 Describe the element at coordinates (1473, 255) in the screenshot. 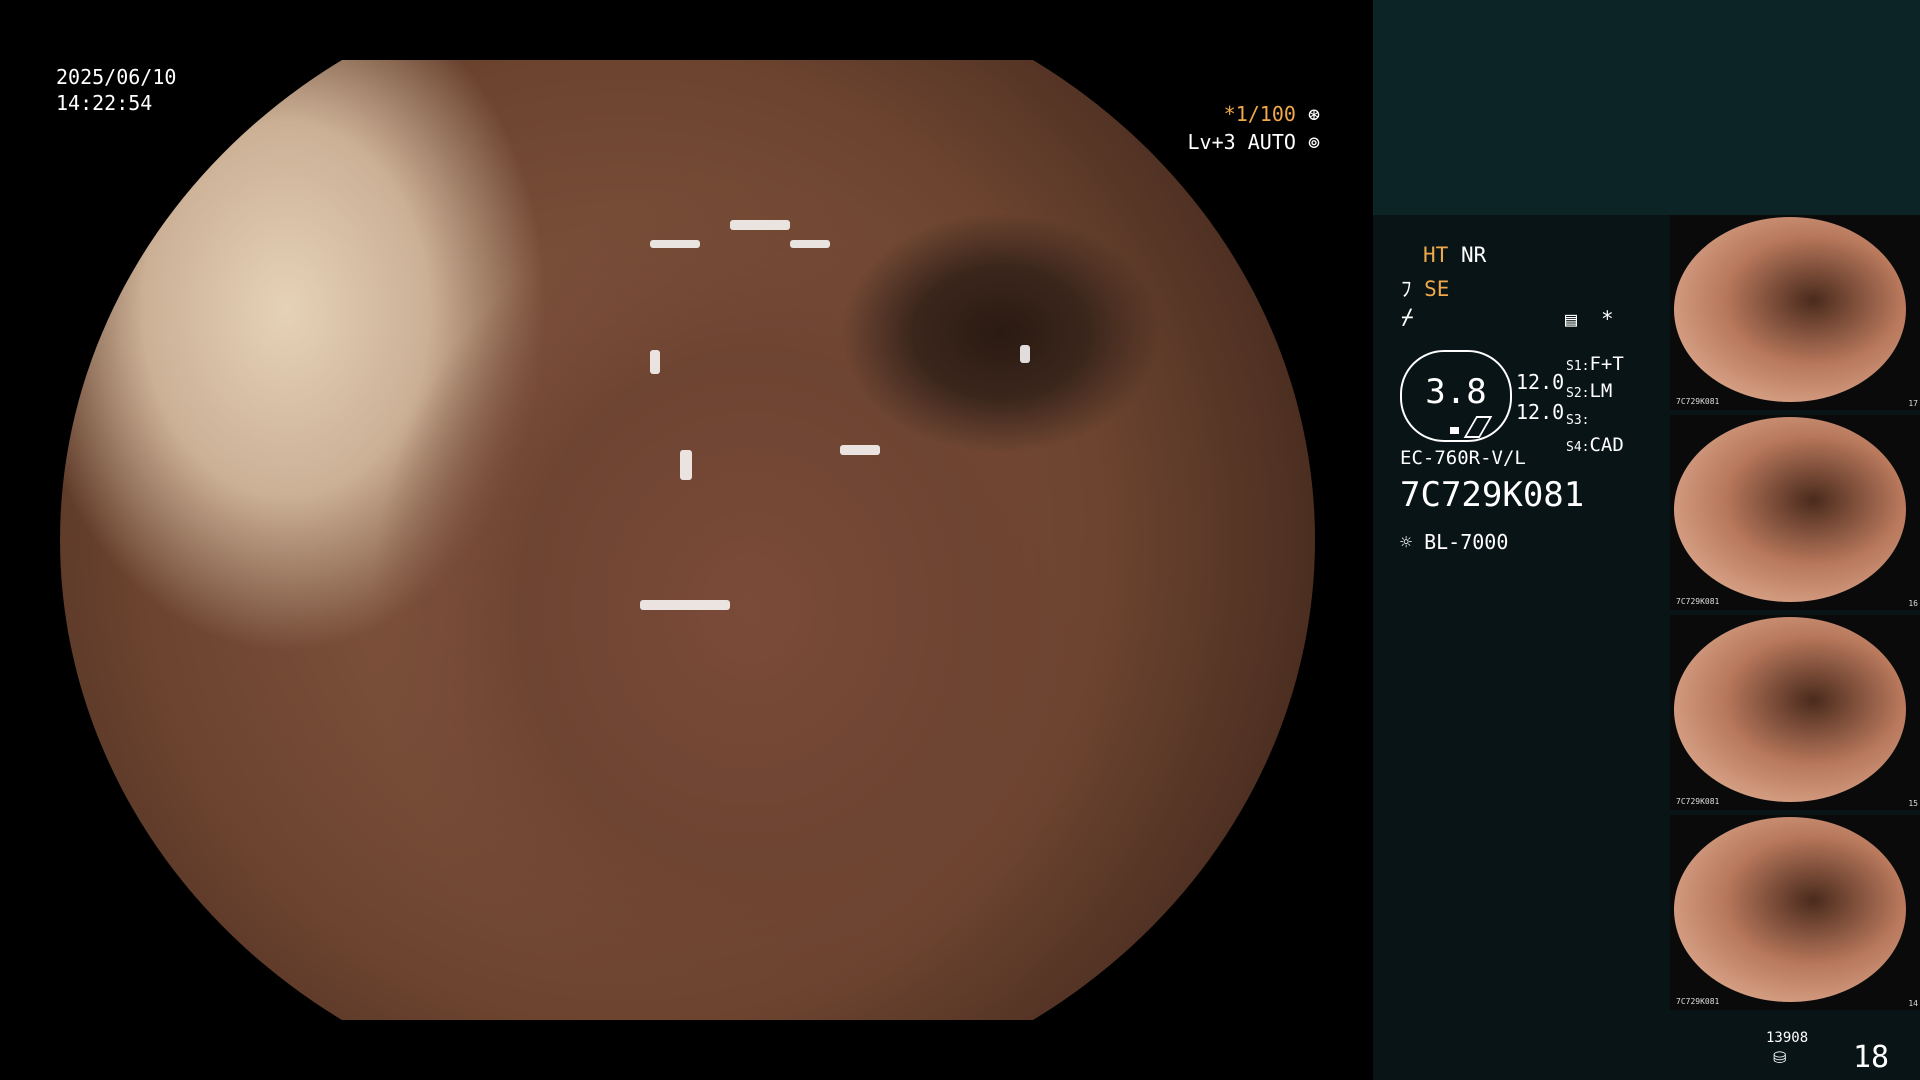

I see `nr-label: NR` at that location.